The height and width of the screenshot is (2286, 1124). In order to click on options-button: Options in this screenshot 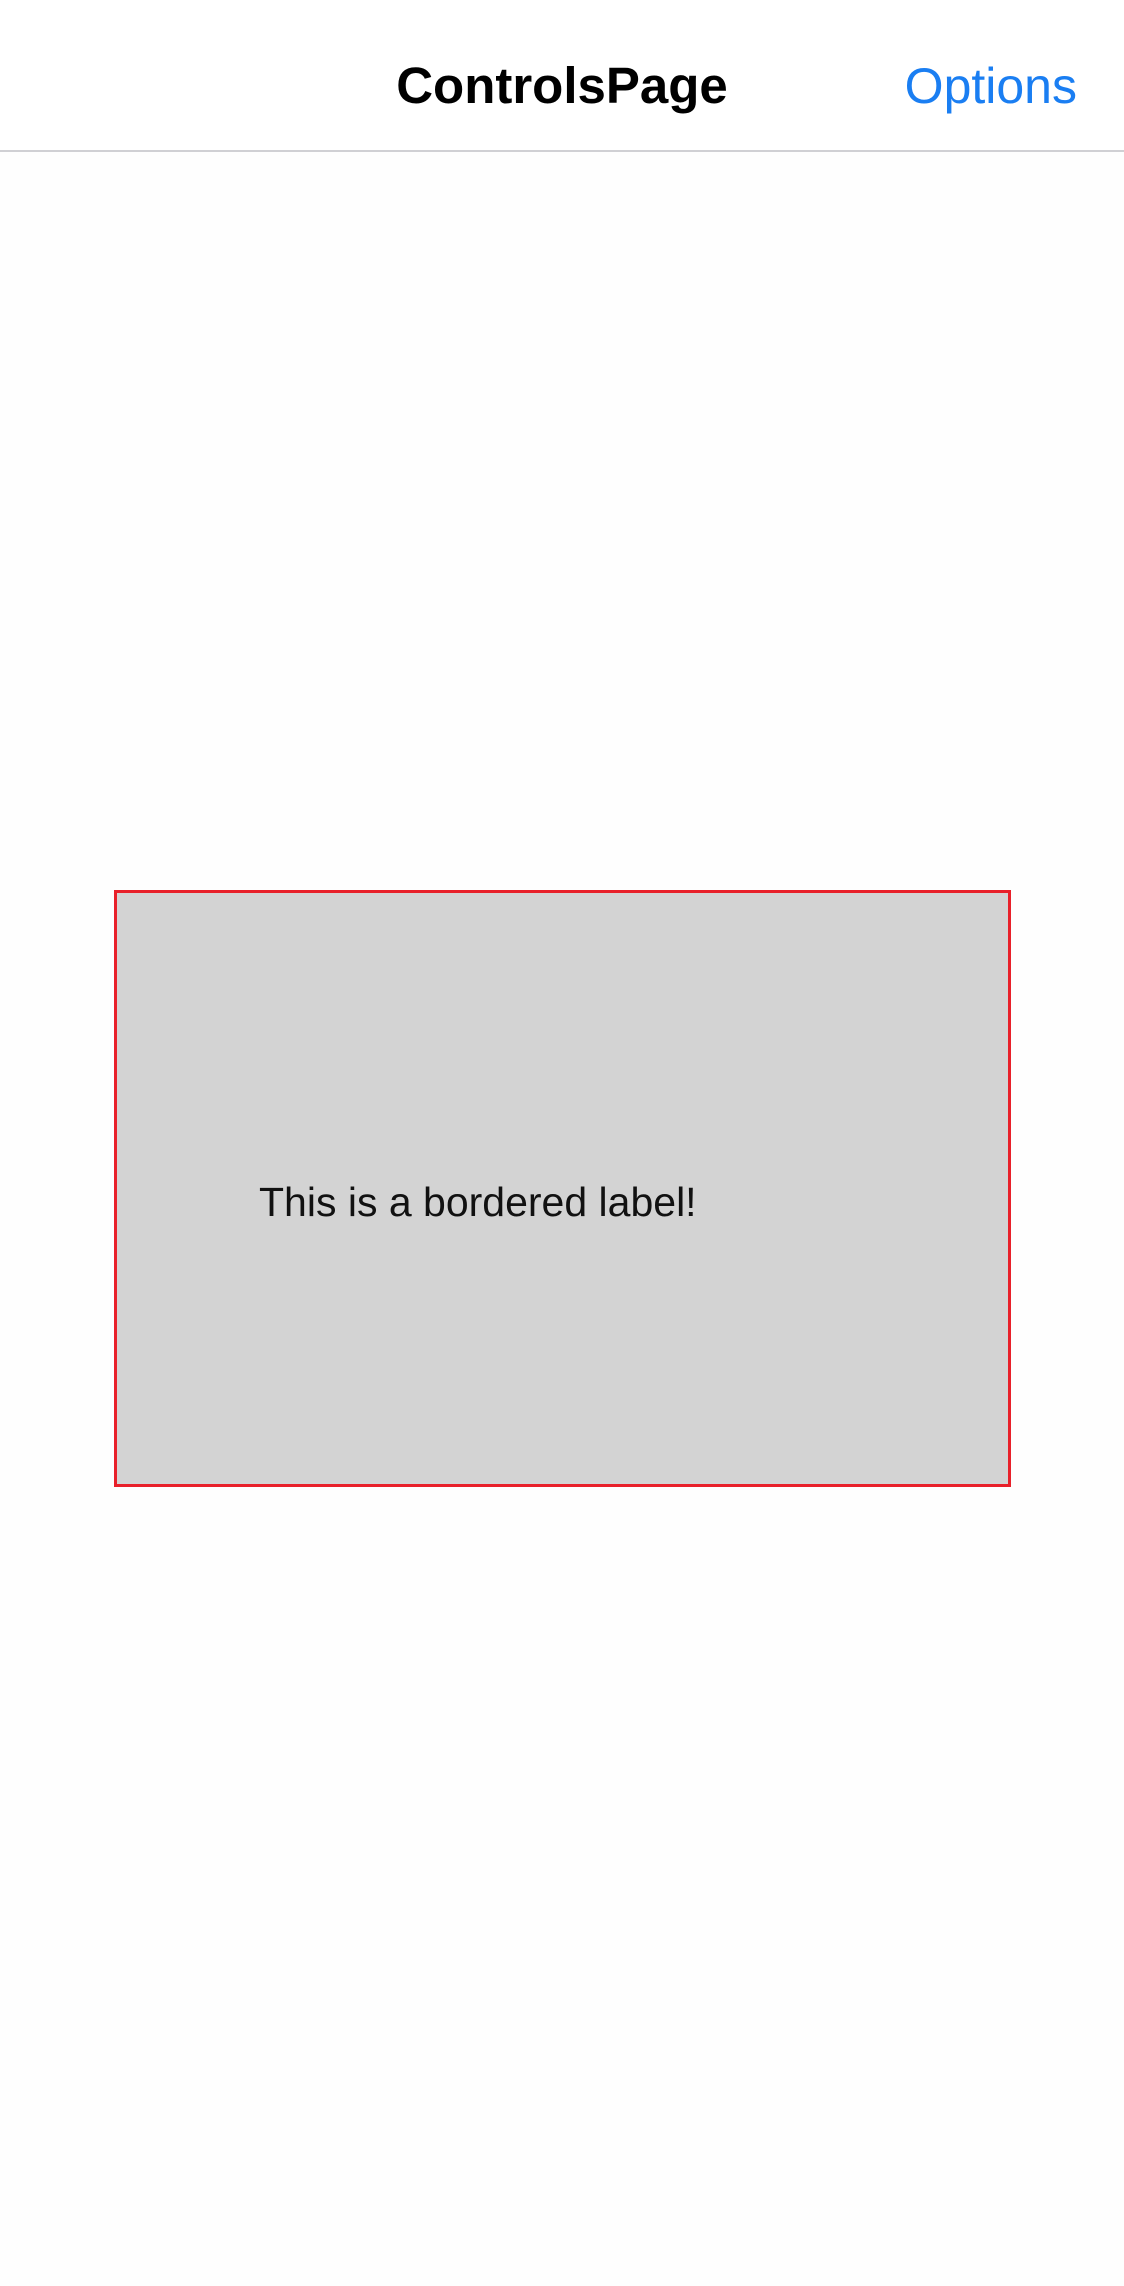, I will do `click(991, 86)`.